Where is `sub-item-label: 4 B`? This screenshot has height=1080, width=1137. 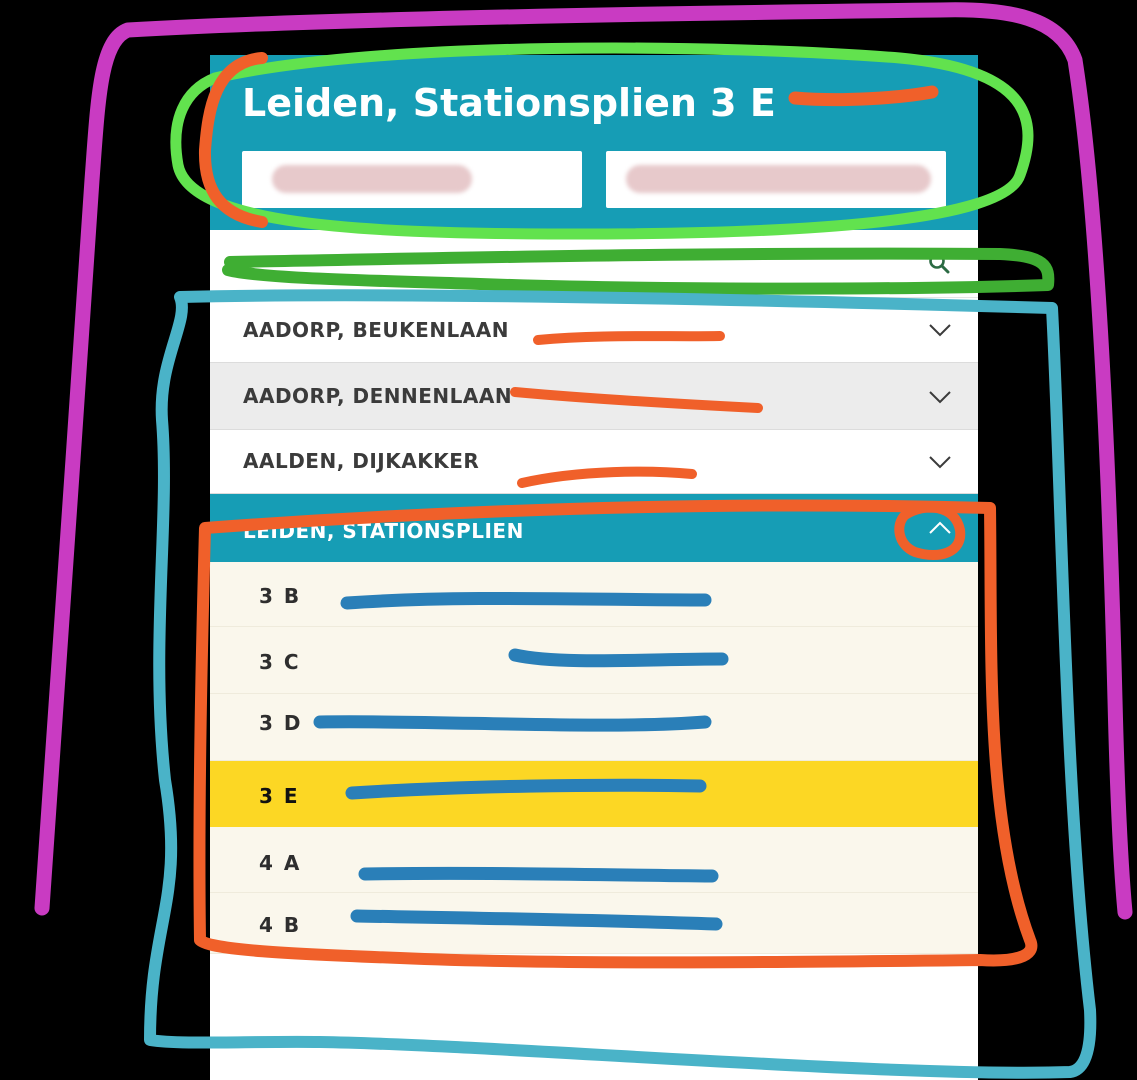 sub-item-label: 4 B is located at coordinates (280, 925).